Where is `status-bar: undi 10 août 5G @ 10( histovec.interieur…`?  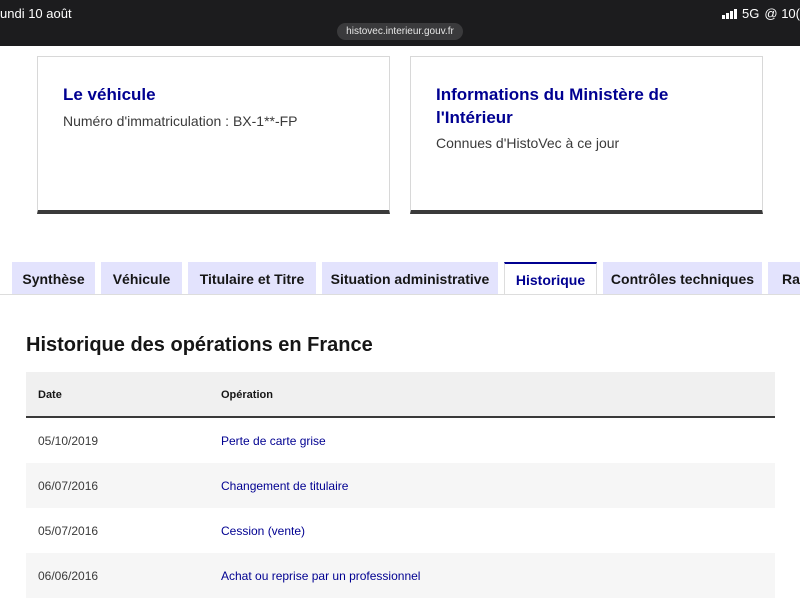
status-bar: undi 10 août 5G @ 10( histovec.interieur… is located at coordinates (400, 23).